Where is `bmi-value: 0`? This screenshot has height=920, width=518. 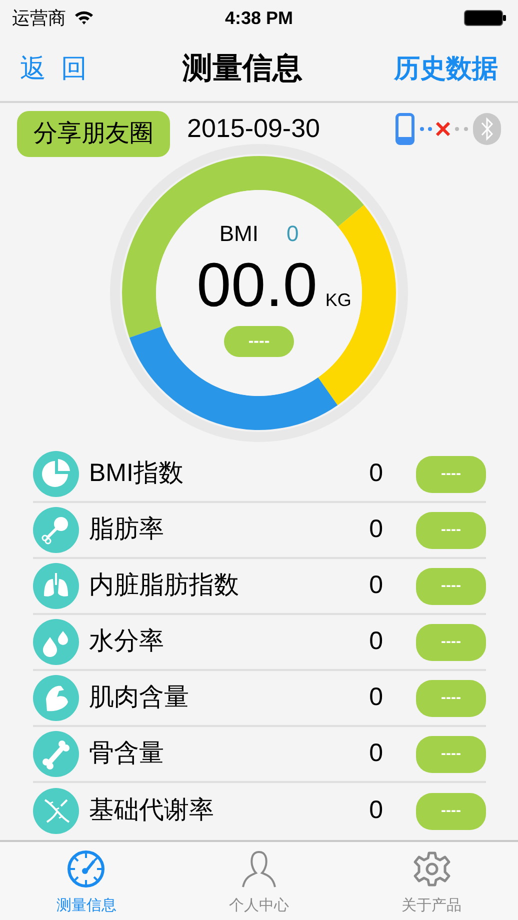 bmi-value: 0 is located at coordinates (292, 234).